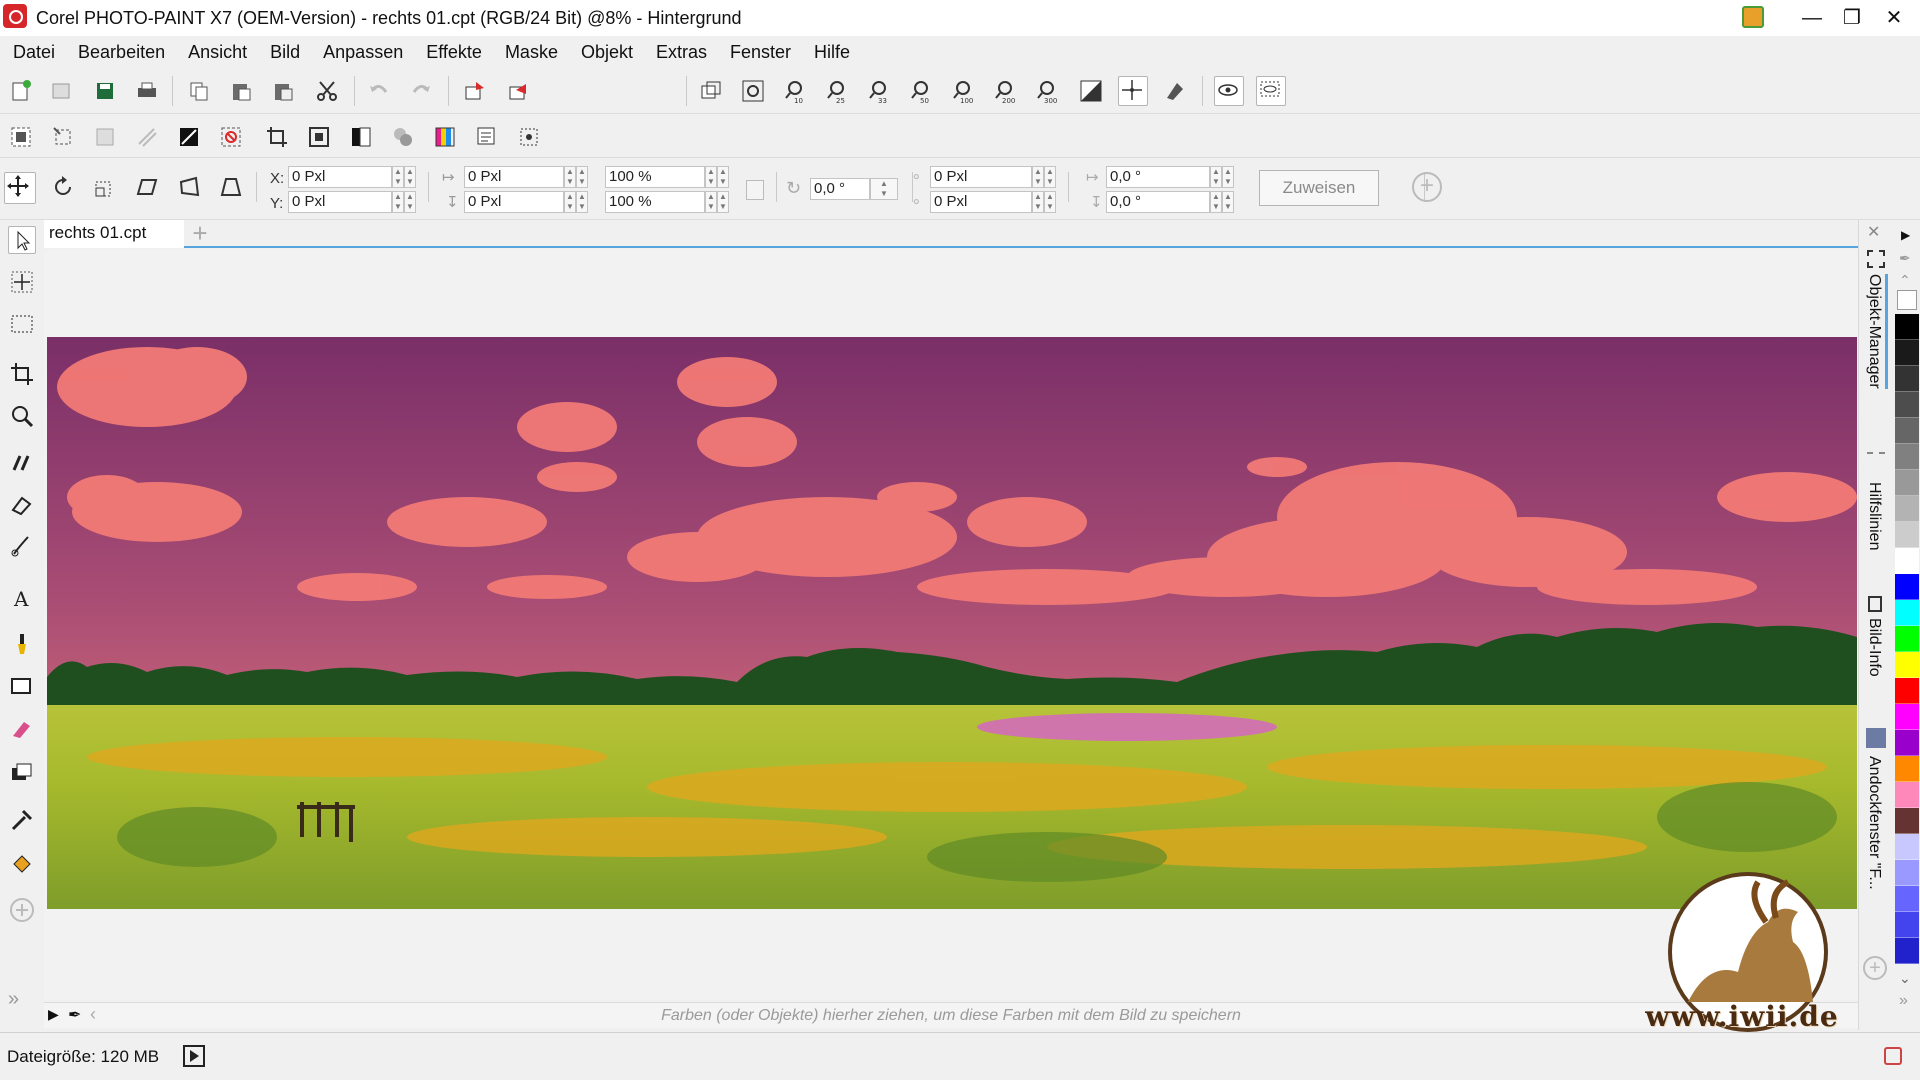  Describe the element at coordinates (21, 137) in the screenshot. I see `mask-invert-icon` at that location.